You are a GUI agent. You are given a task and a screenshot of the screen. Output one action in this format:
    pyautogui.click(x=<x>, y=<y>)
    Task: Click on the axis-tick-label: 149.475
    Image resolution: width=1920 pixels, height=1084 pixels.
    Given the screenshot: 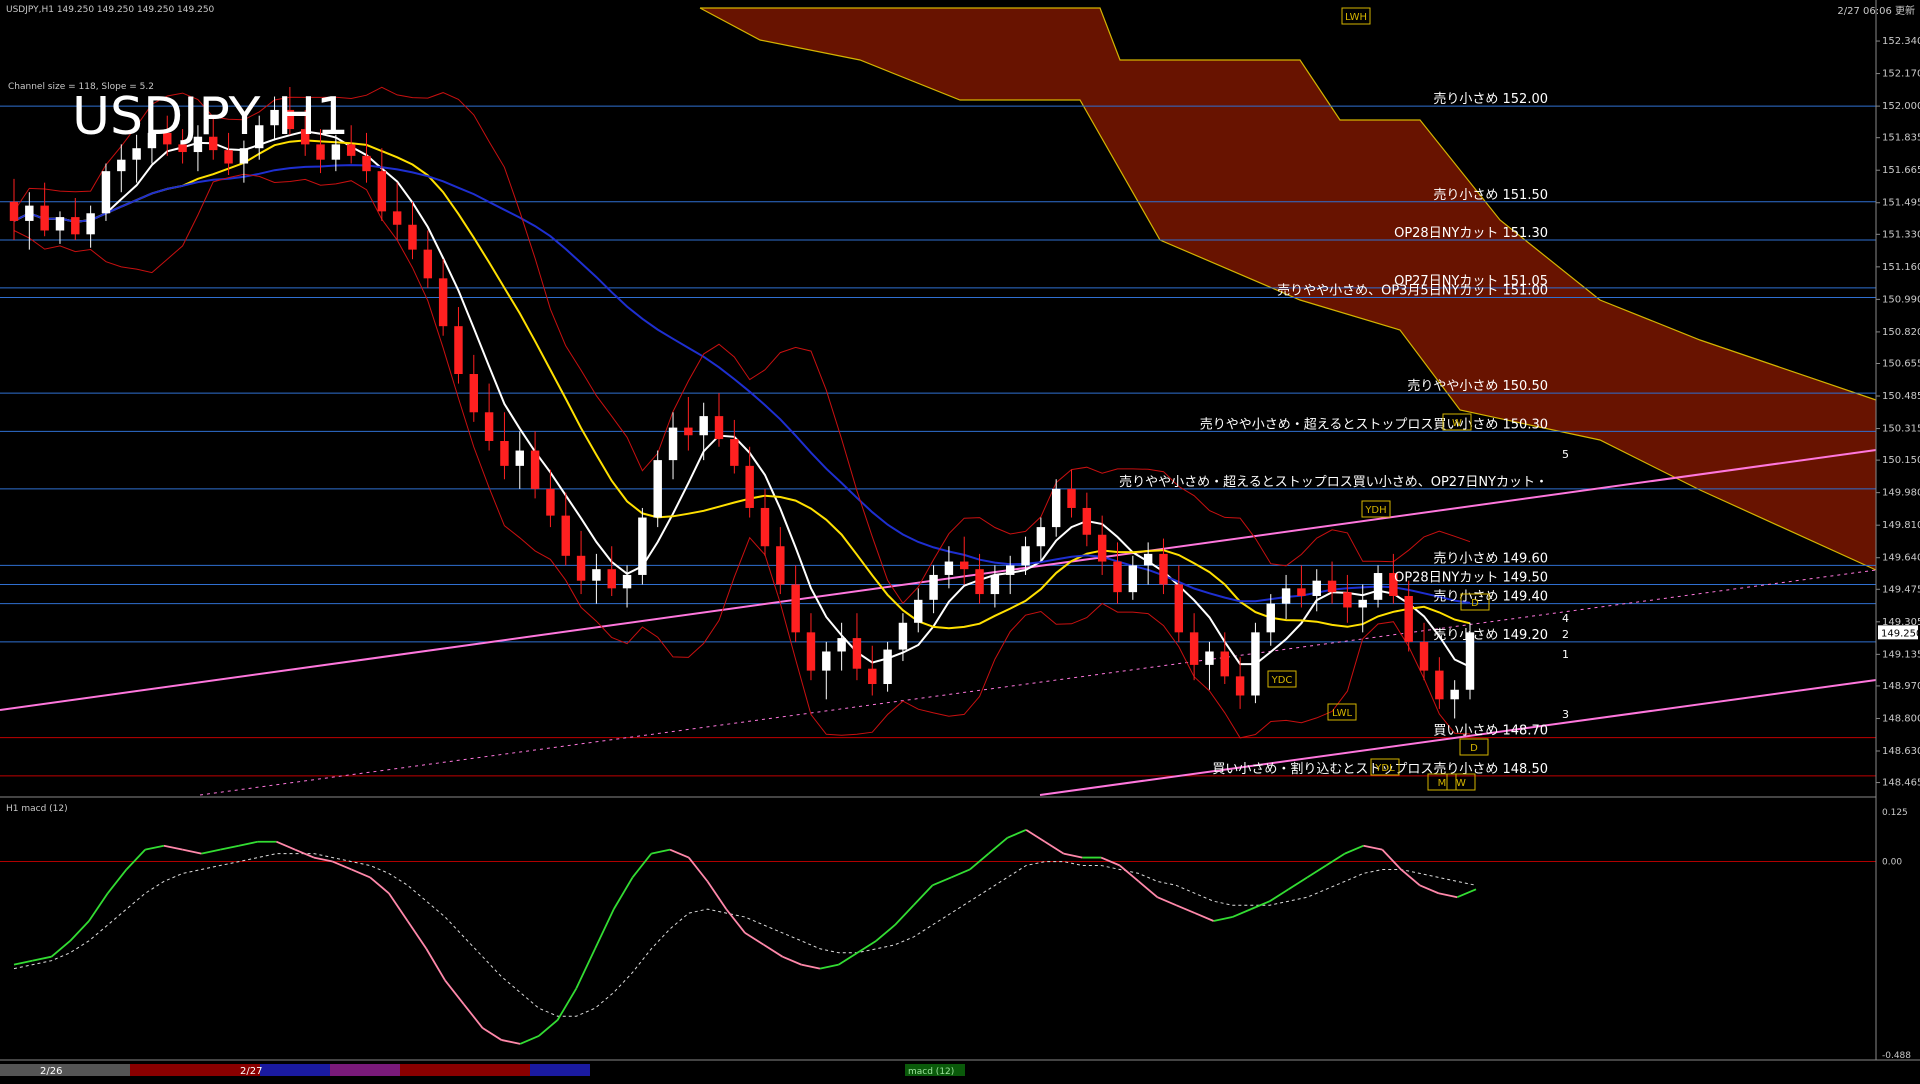 What is the action you would take?
    pyautogui.click(x=1901, y=589)
    